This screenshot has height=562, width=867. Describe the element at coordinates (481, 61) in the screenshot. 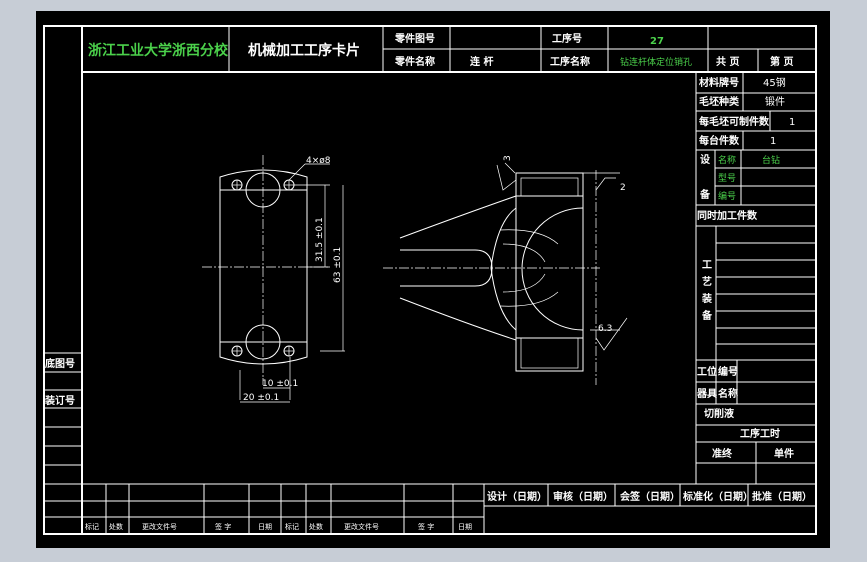

I see `part-name-value: 连 杆` at that location.